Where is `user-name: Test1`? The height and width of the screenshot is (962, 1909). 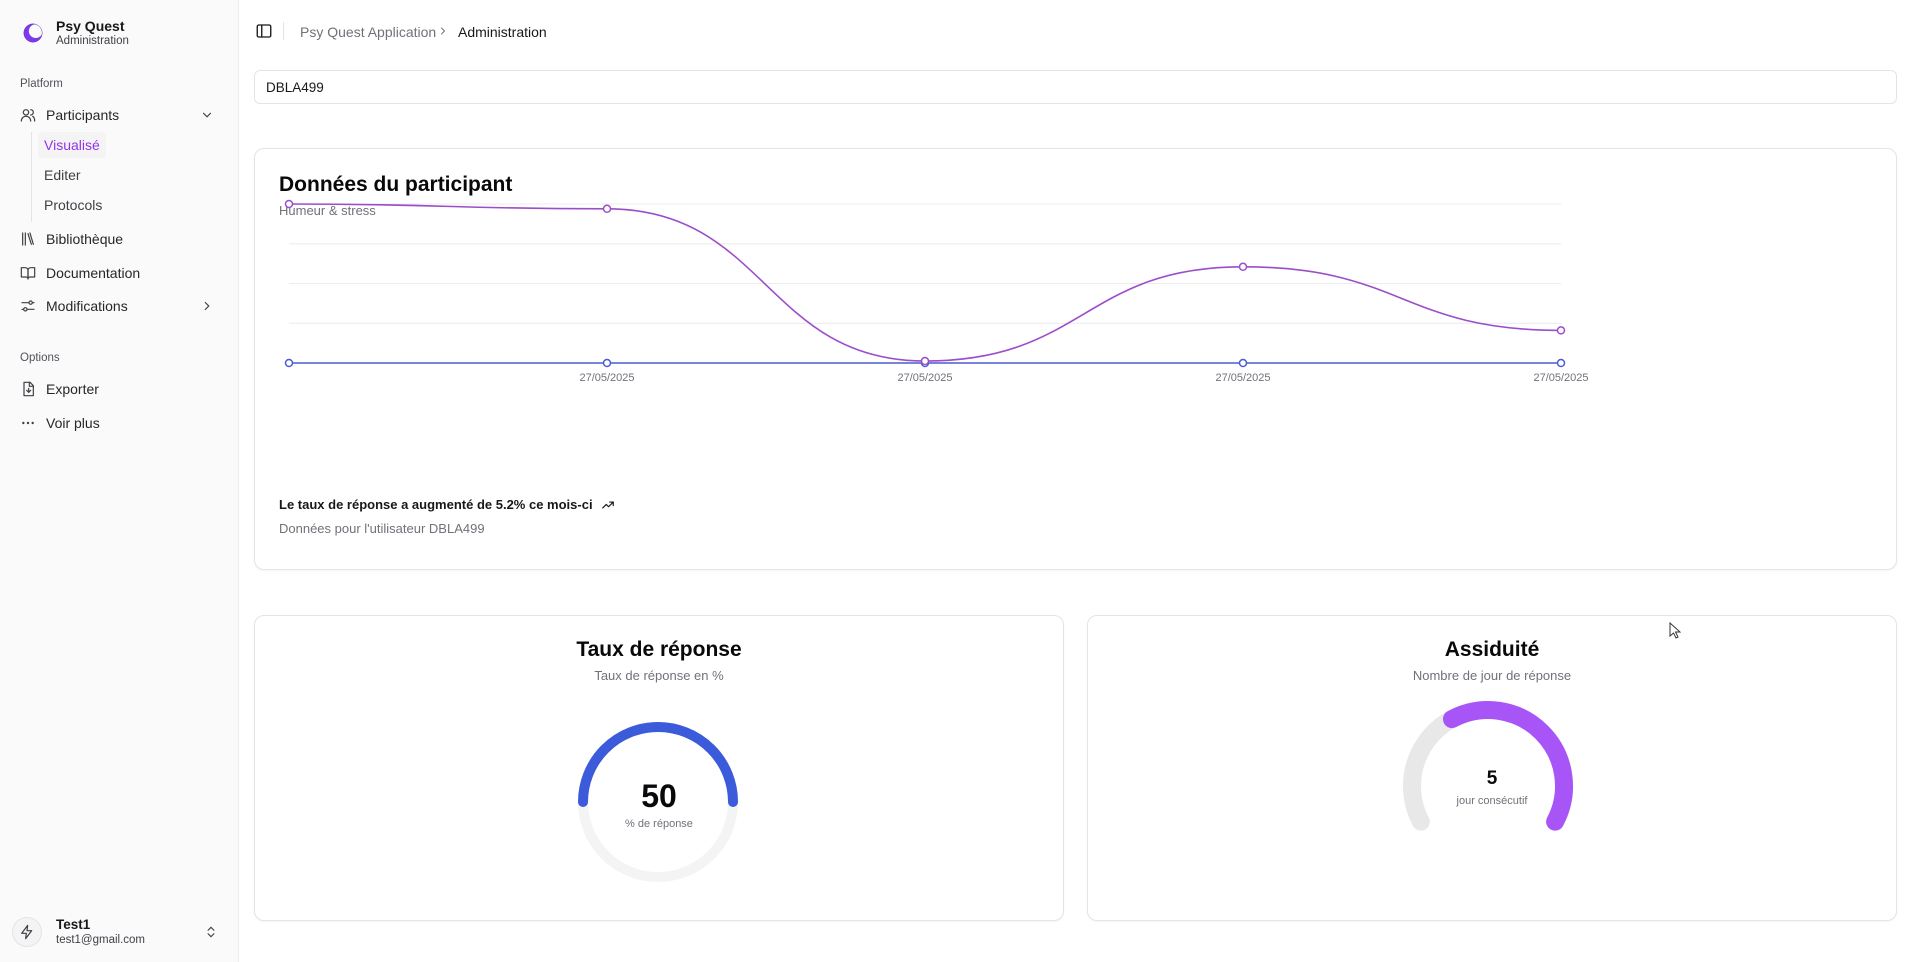
user-name: Test1 is located at coordinates (73, 924).